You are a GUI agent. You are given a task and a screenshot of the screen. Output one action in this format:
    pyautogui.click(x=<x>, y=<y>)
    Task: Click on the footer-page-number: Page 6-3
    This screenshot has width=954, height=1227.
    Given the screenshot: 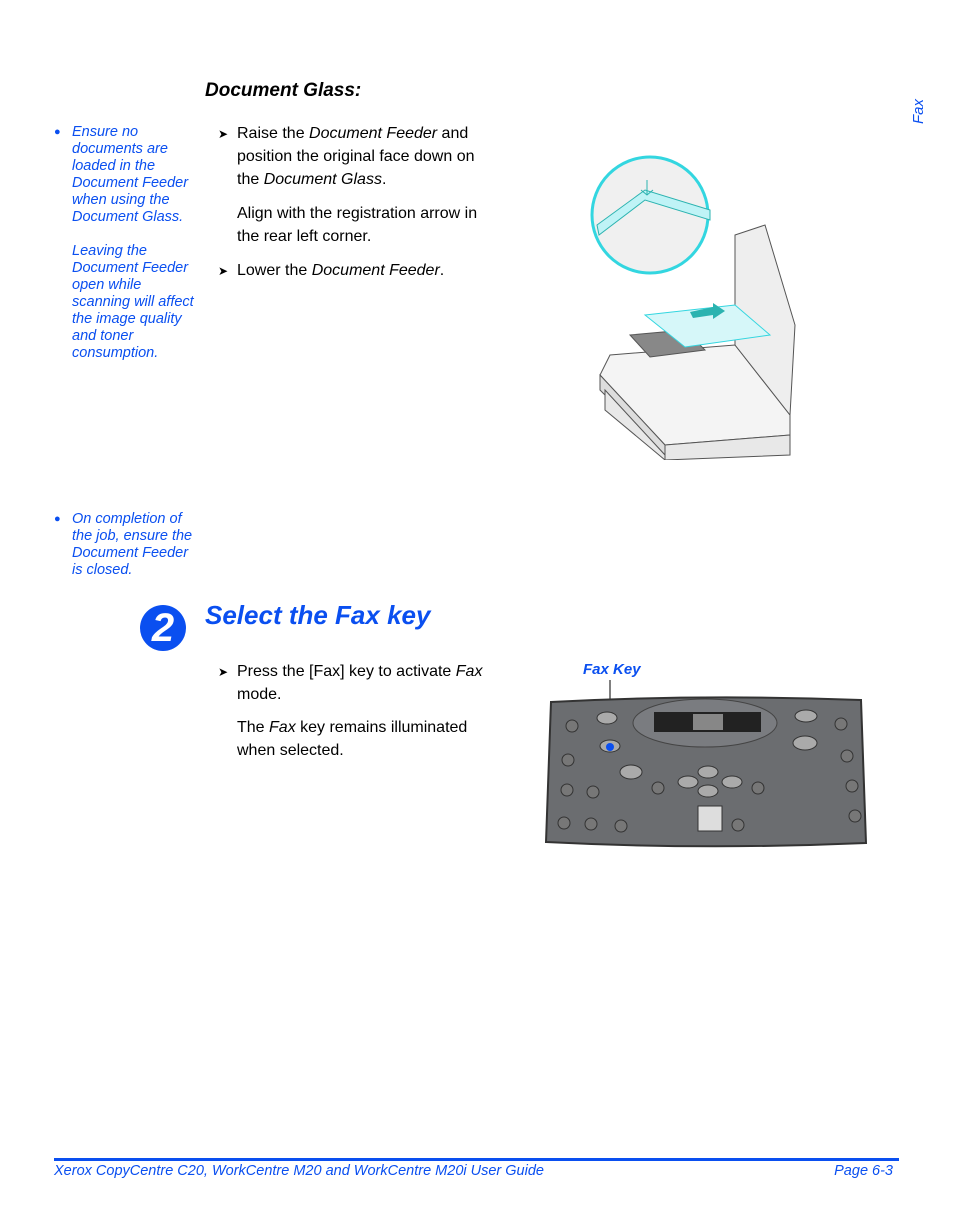 What is the action you would take?
    pyautogui.click(x=863, y=1171)
    